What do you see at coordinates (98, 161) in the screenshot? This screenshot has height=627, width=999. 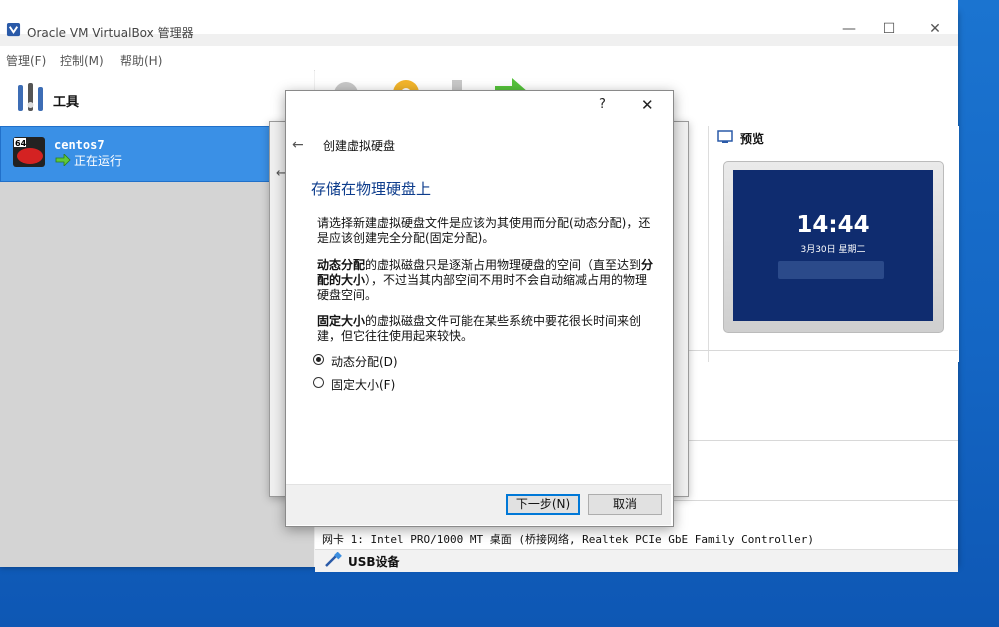 I see `vm-status: 正在运行` at bounding box center [98, 161].